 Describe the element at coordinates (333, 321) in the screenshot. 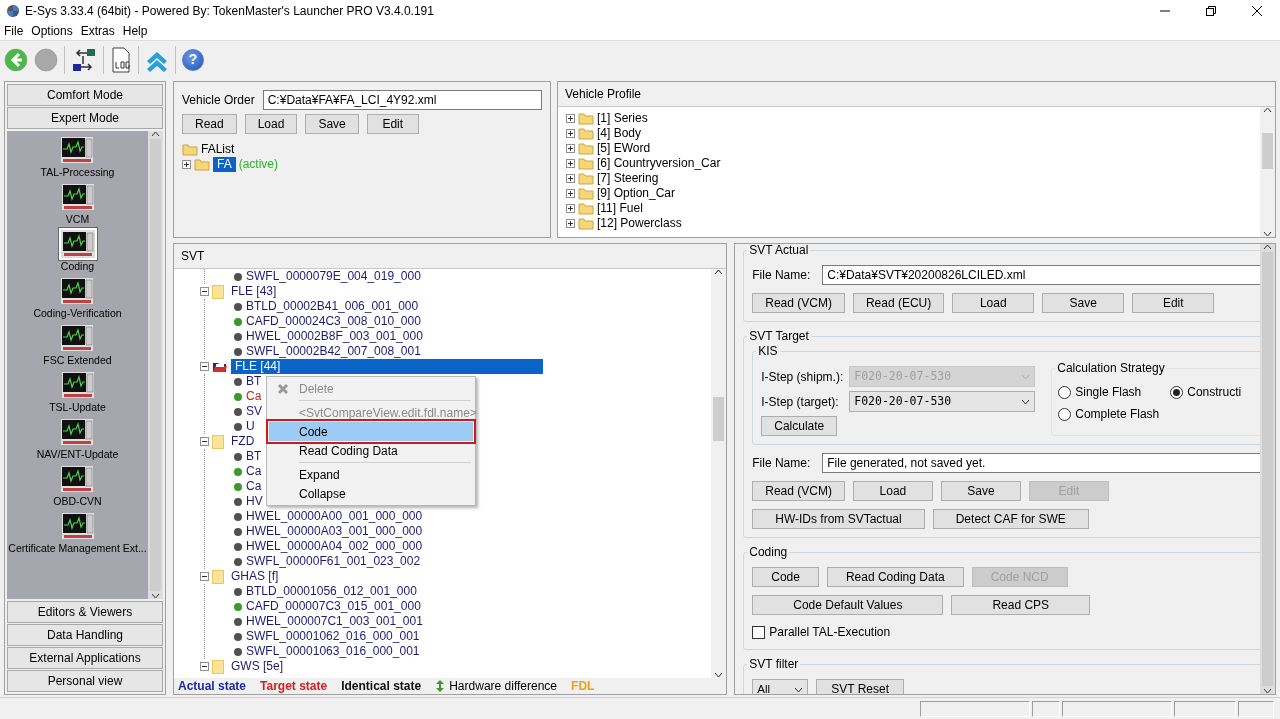

I see `tree-item: CAFD_000024C3_008_010_000` at that location.